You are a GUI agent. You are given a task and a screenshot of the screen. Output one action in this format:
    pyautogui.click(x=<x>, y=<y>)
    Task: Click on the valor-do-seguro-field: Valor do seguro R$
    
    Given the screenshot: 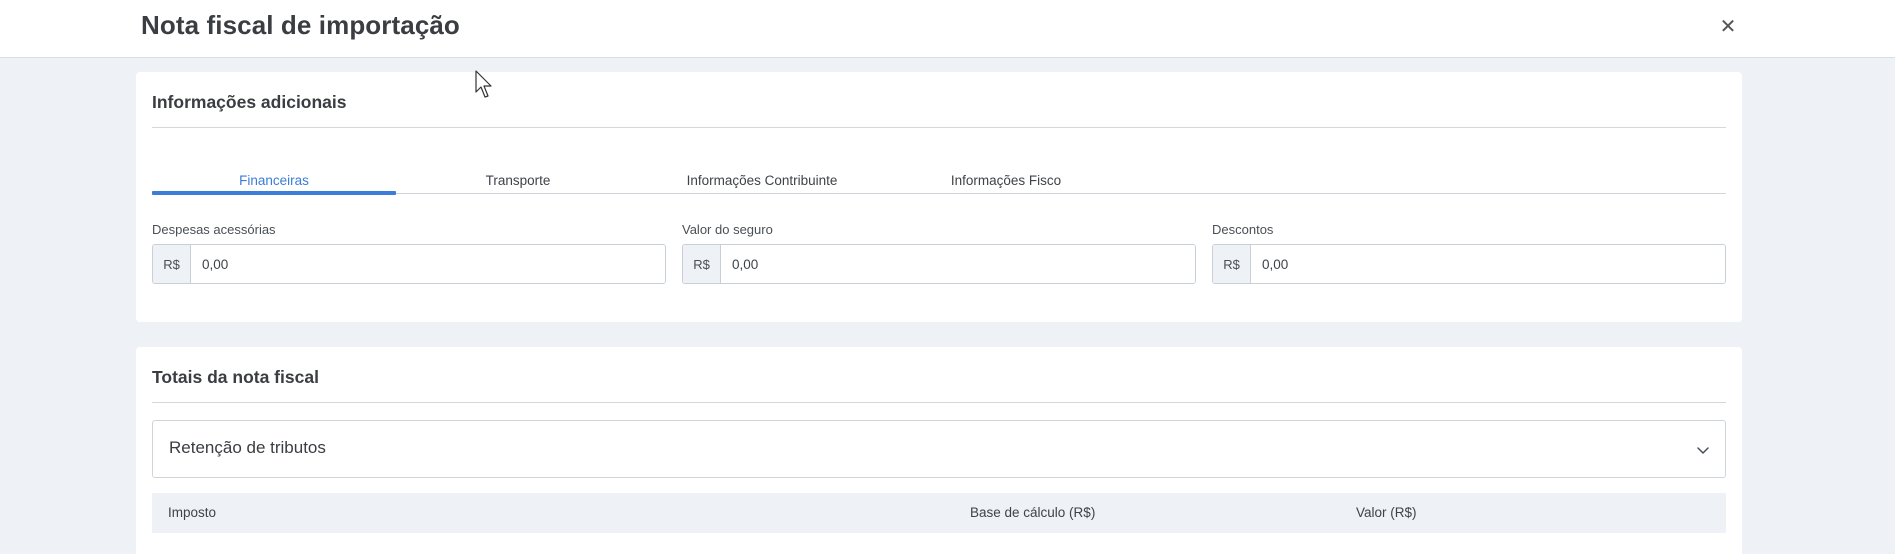 What is the action you would take?
    pyautogui.click(x=939, y=253)
    